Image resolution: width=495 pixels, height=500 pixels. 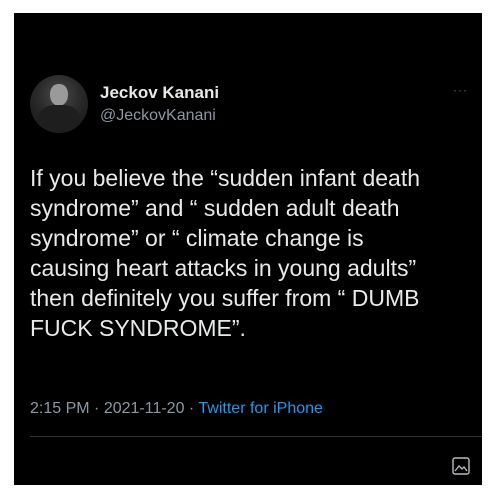 What do you see at coordinates (60, 408) in the screenshot?
I see `tweet-time: 2:15 PM` at bounding box center [60, 408].